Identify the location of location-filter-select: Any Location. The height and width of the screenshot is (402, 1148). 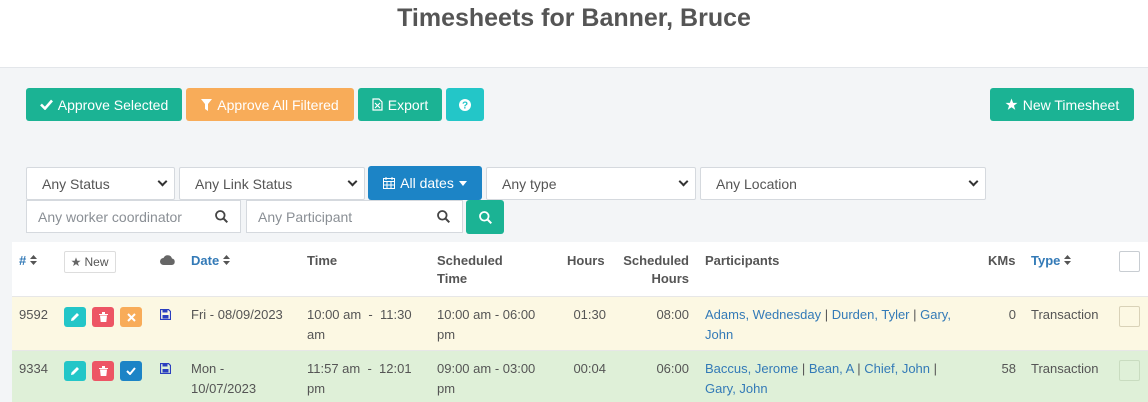
(843, 183).